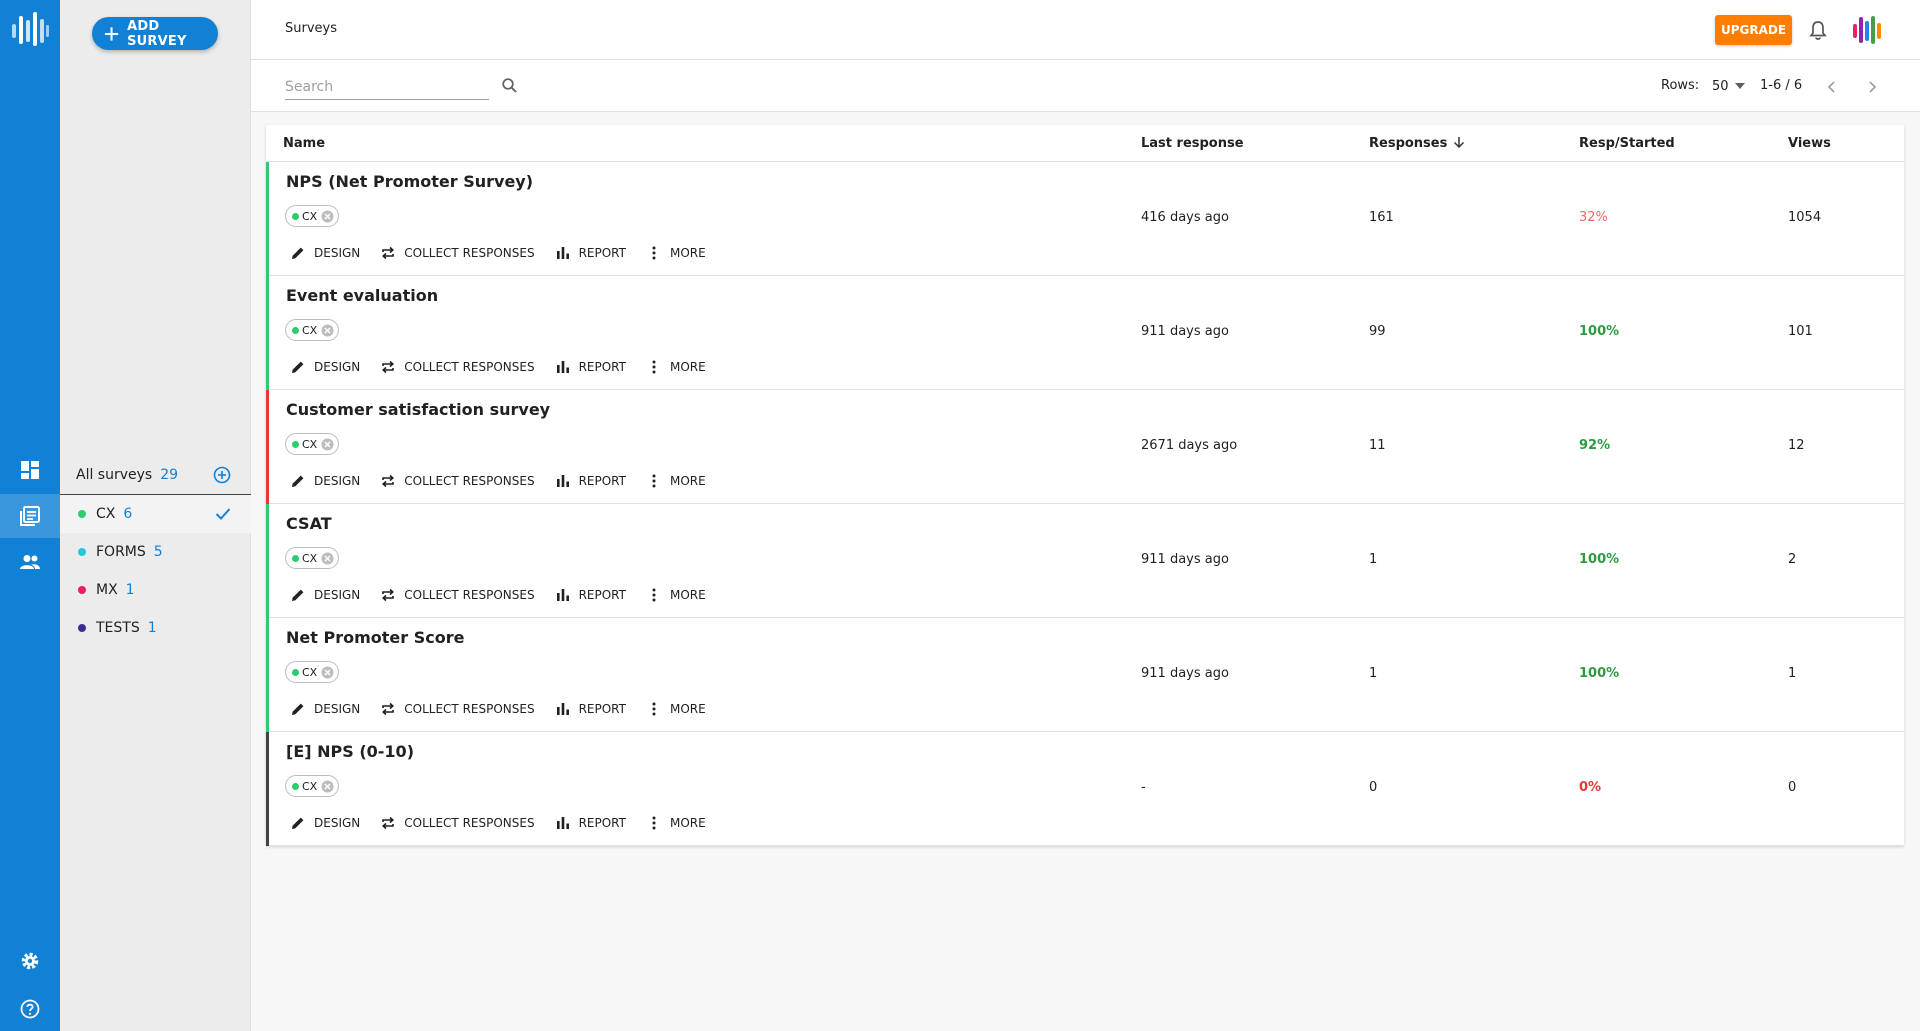 Image resolution: width=1920 pixels, height=1031 pixels. What do you see at coordinates (114, 474) in the screenshot?
I see `all-surveys-label: All surveys` at bounding box center [114, 474].